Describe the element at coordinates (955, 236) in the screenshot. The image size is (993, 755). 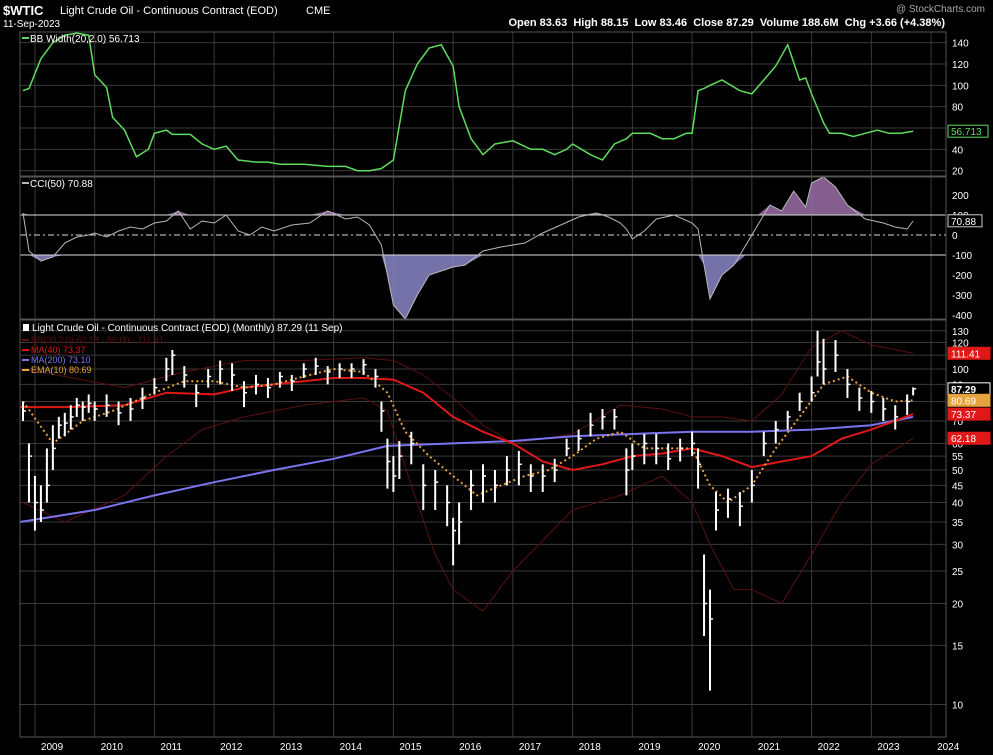
I see `cci-tick-label: 0` at that location.